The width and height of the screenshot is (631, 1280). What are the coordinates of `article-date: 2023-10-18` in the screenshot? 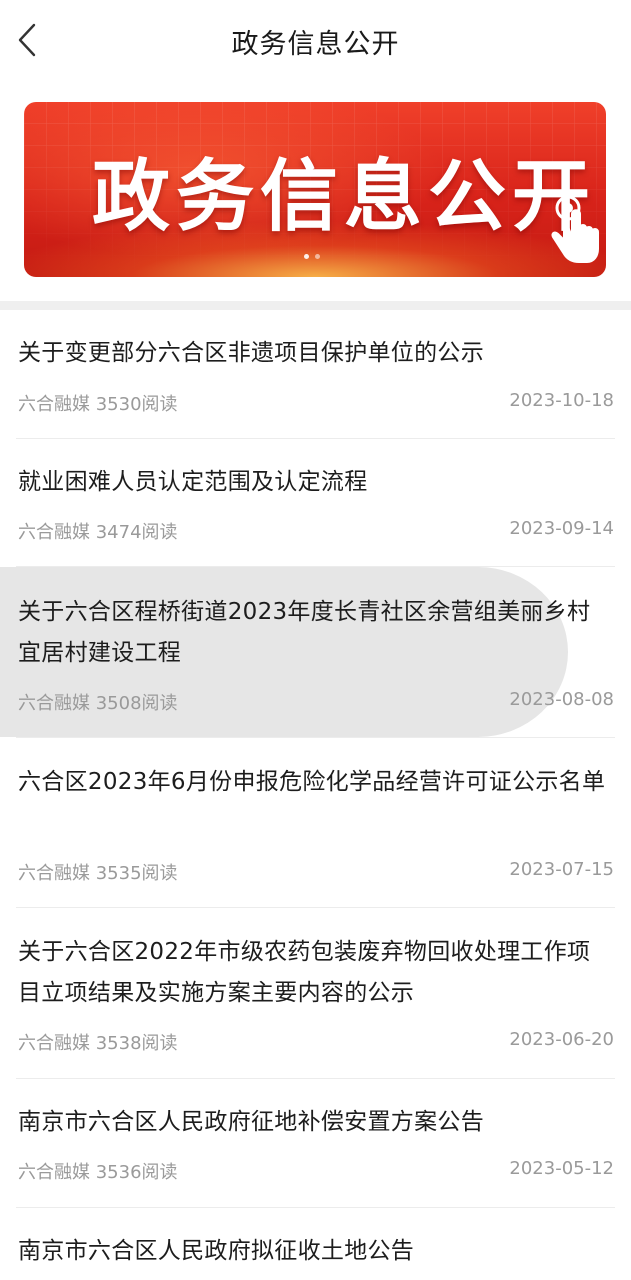 It's located at (561, 400).